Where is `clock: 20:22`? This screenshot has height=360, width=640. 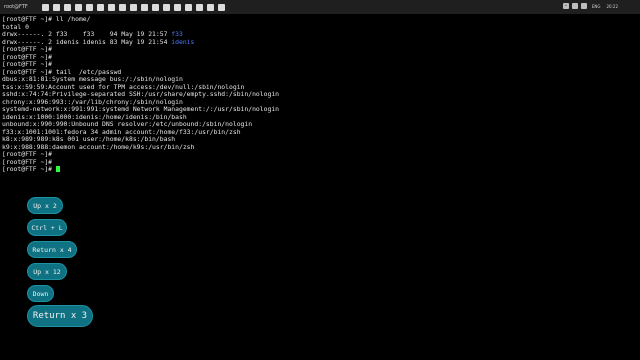
clock: 20:22 is located at coordinates (612, 6).